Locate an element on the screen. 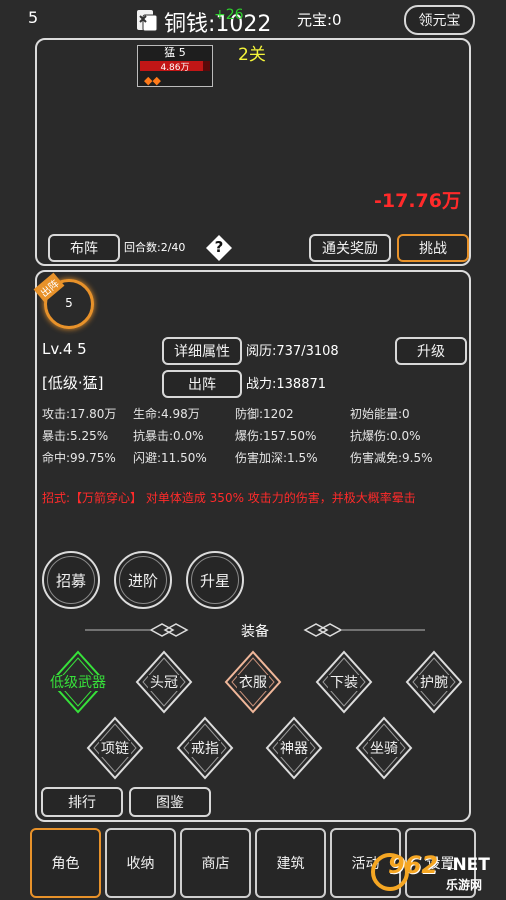  advance-label: 进阶 is located at coordinates (142, 580).